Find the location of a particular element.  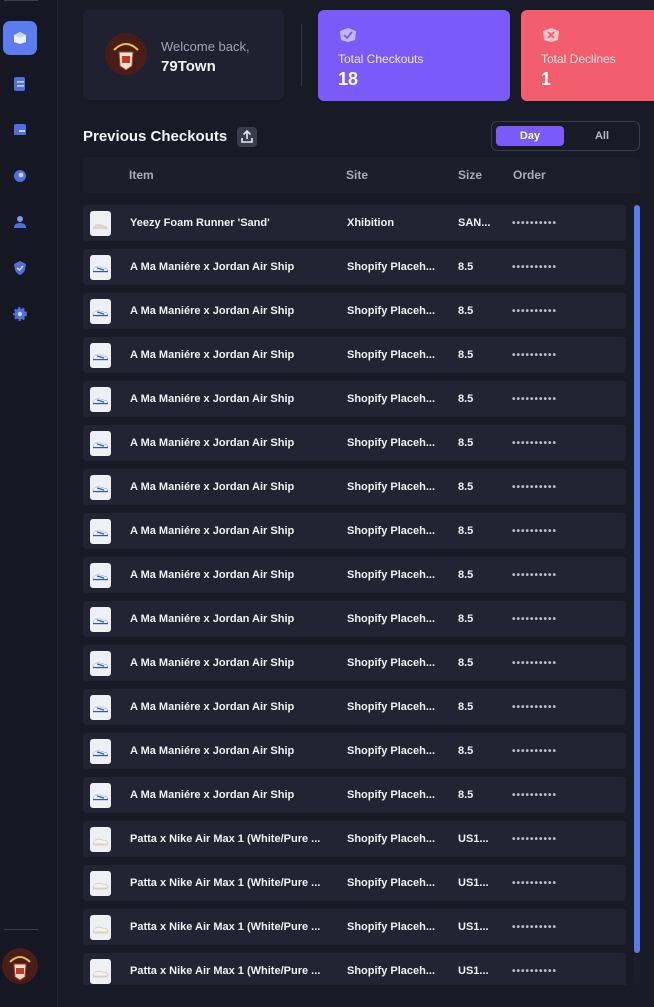

dashboard-icon is located at coordinates (20, 38).